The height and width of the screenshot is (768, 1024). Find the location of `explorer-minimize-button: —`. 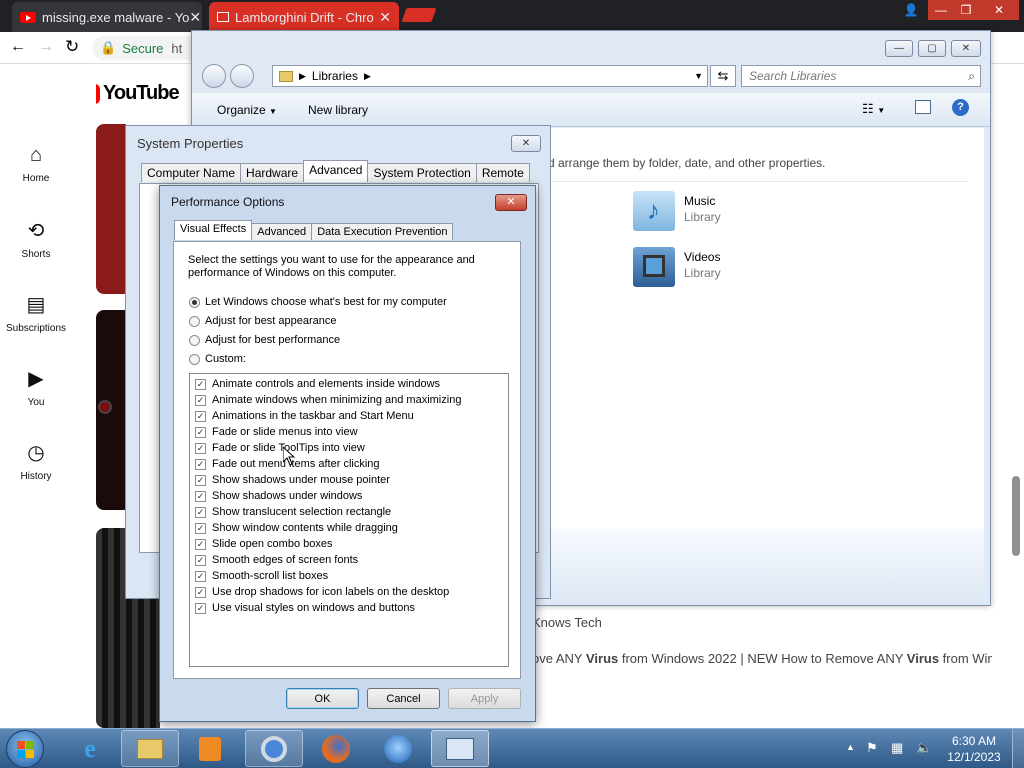

explorer-minimize-button: — is located at coordinates (899, 48).